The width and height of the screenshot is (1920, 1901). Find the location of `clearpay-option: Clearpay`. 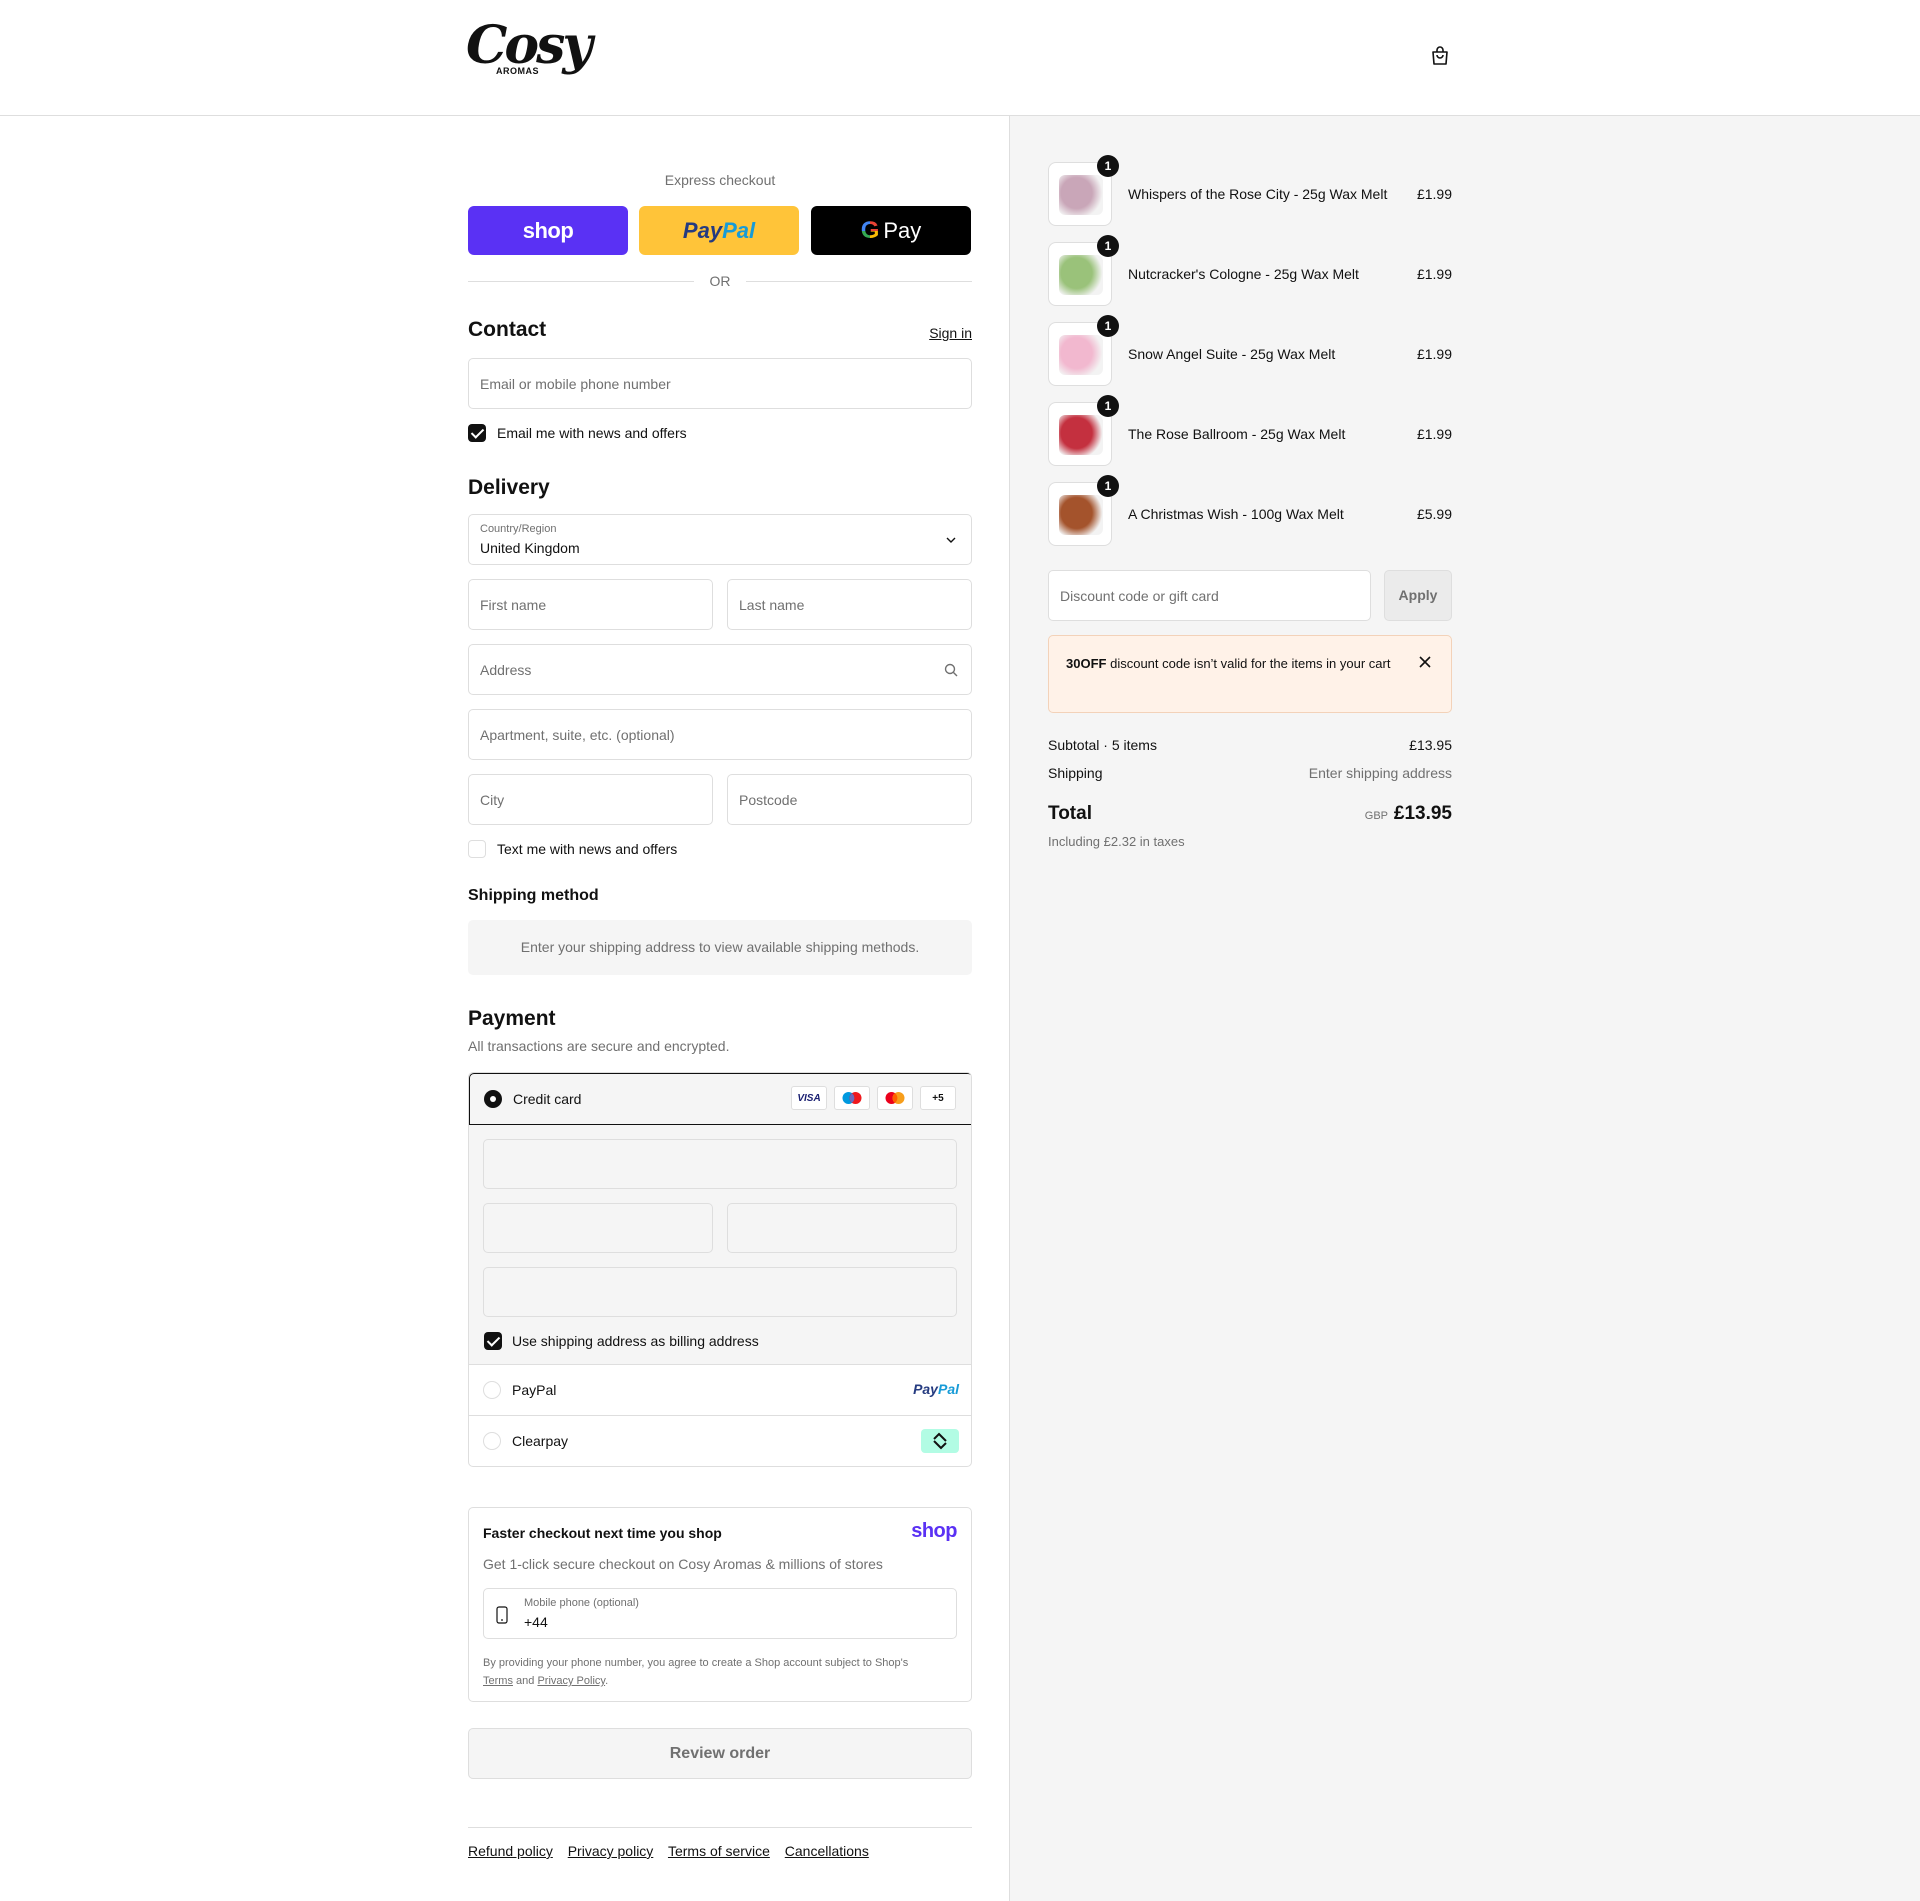

clearpay-option: Clearpay is located at coordinates (720, 1441).